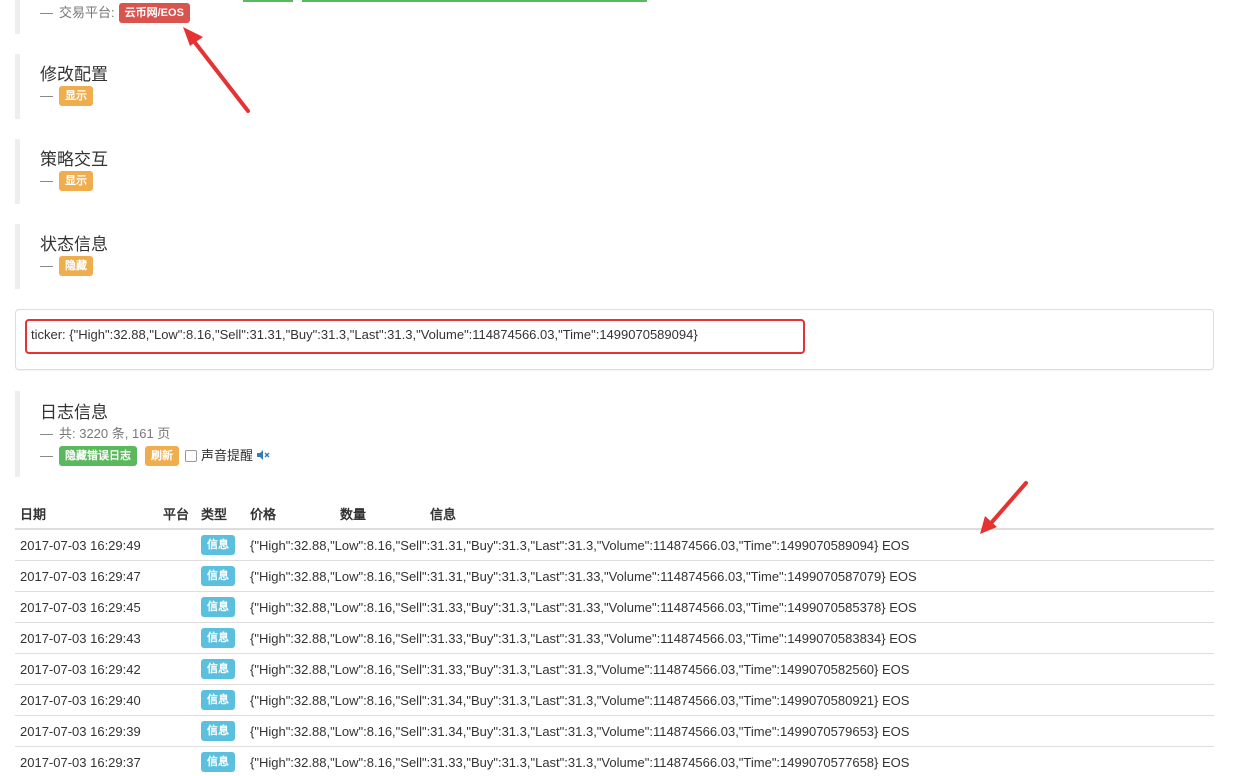 Image resolution: width=1236 pixels, height=776 pixels. I want to click on platform-row: — 交易平台: 云币网/EOS, so click(115, 13).